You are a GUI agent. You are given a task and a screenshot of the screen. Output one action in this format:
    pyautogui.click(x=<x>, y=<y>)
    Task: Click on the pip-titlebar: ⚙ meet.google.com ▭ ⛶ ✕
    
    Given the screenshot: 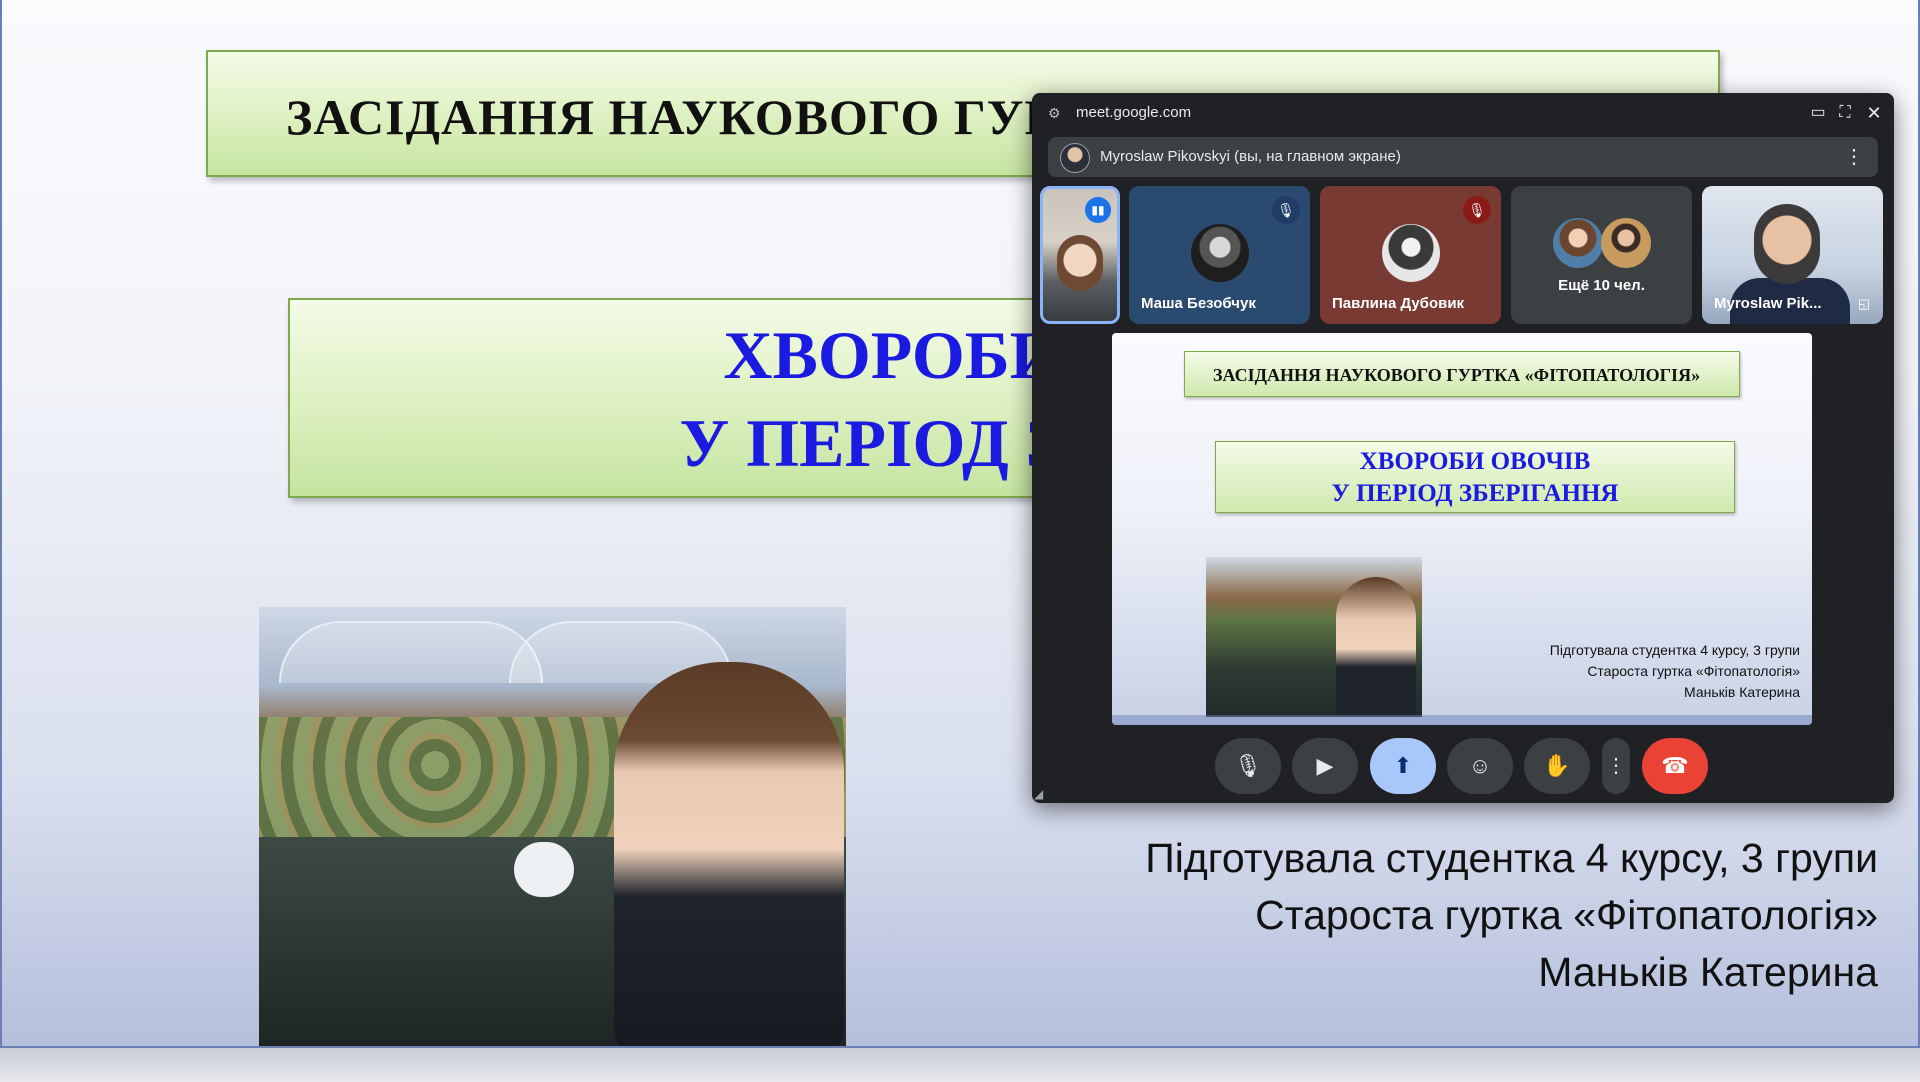 What is the action you would take?
    pyautogui.click(x=1463, y=113)
    